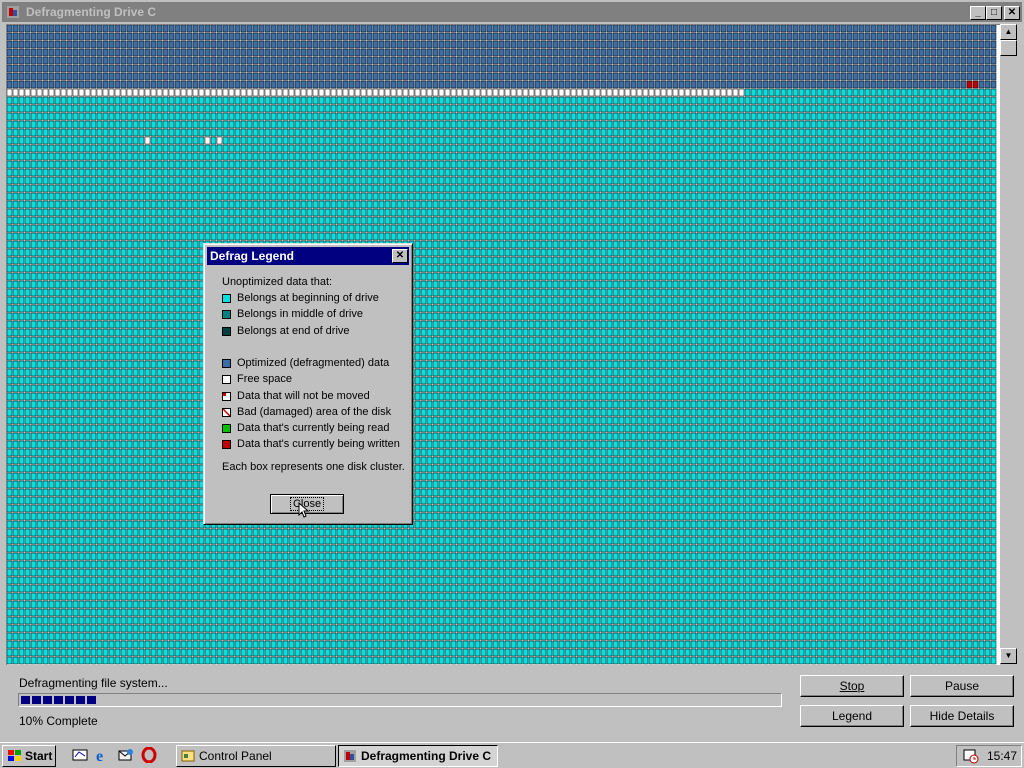 The height and width of the screenshot is (768, 1024). What do you see at coordinates (1012, 13) in the screenshot?
I see `close-button: ✕` at bounding box center [1012, 13].